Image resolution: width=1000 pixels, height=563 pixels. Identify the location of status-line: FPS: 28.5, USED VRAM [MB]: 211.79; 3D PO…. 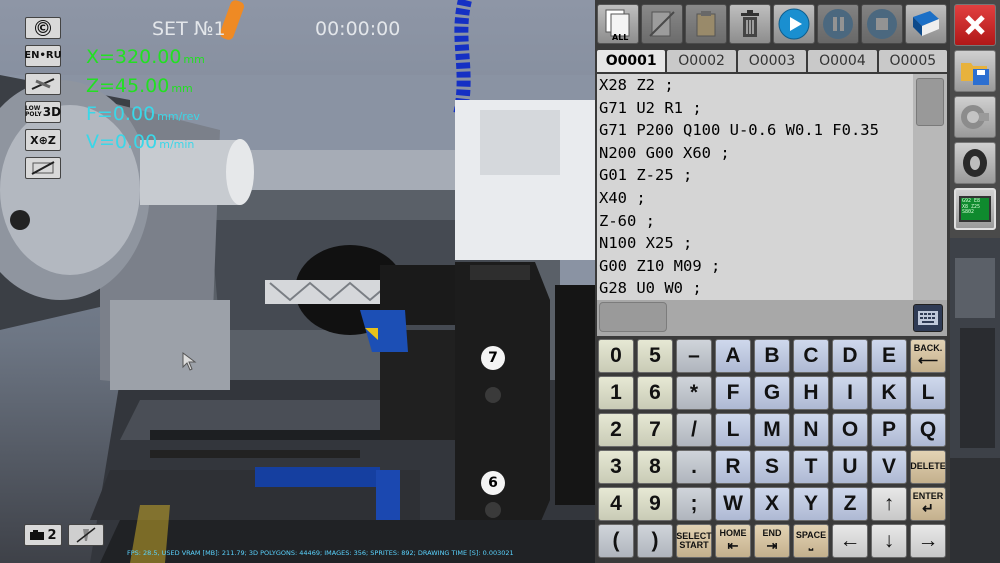
(320, 553).